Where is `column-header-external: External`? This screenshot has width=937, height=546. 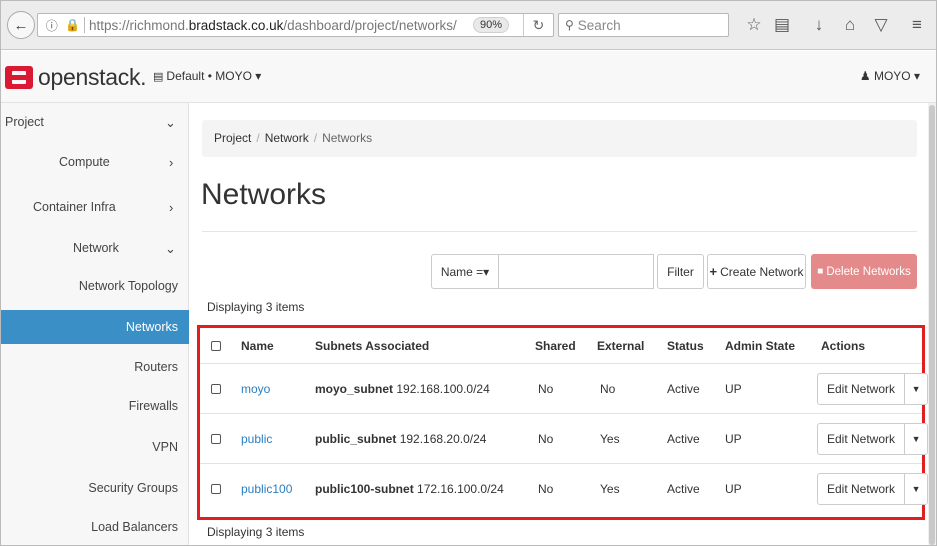 column-header-external: External is located at coordinates (620, 345).